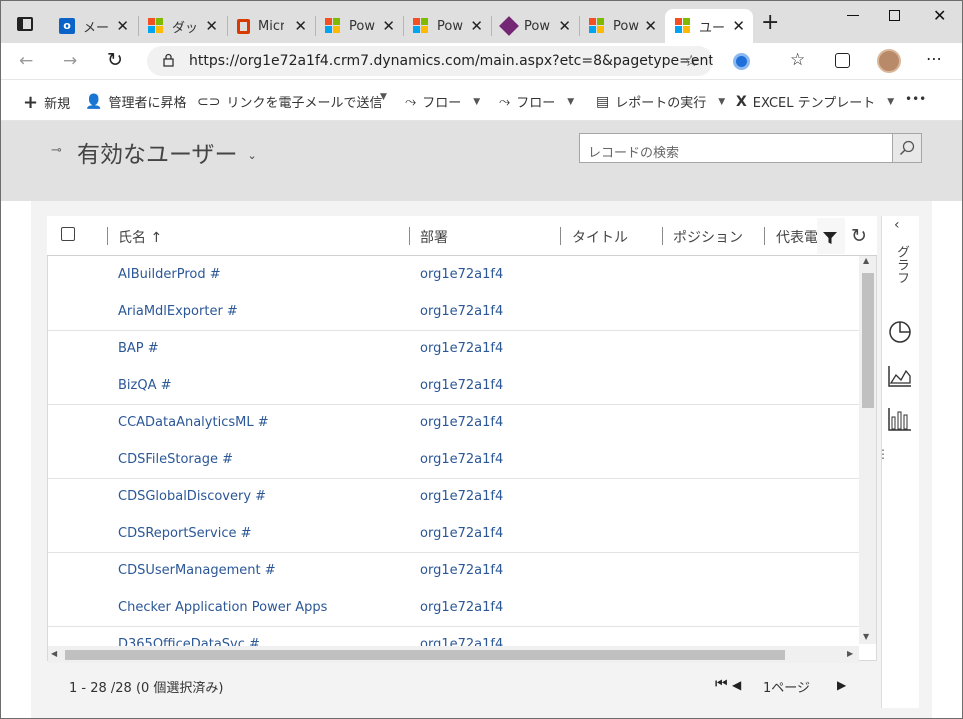  Describe the element at coordinates (359, 26) in the screenshot. I see `tab-power-1: Pow ✕` at that location.